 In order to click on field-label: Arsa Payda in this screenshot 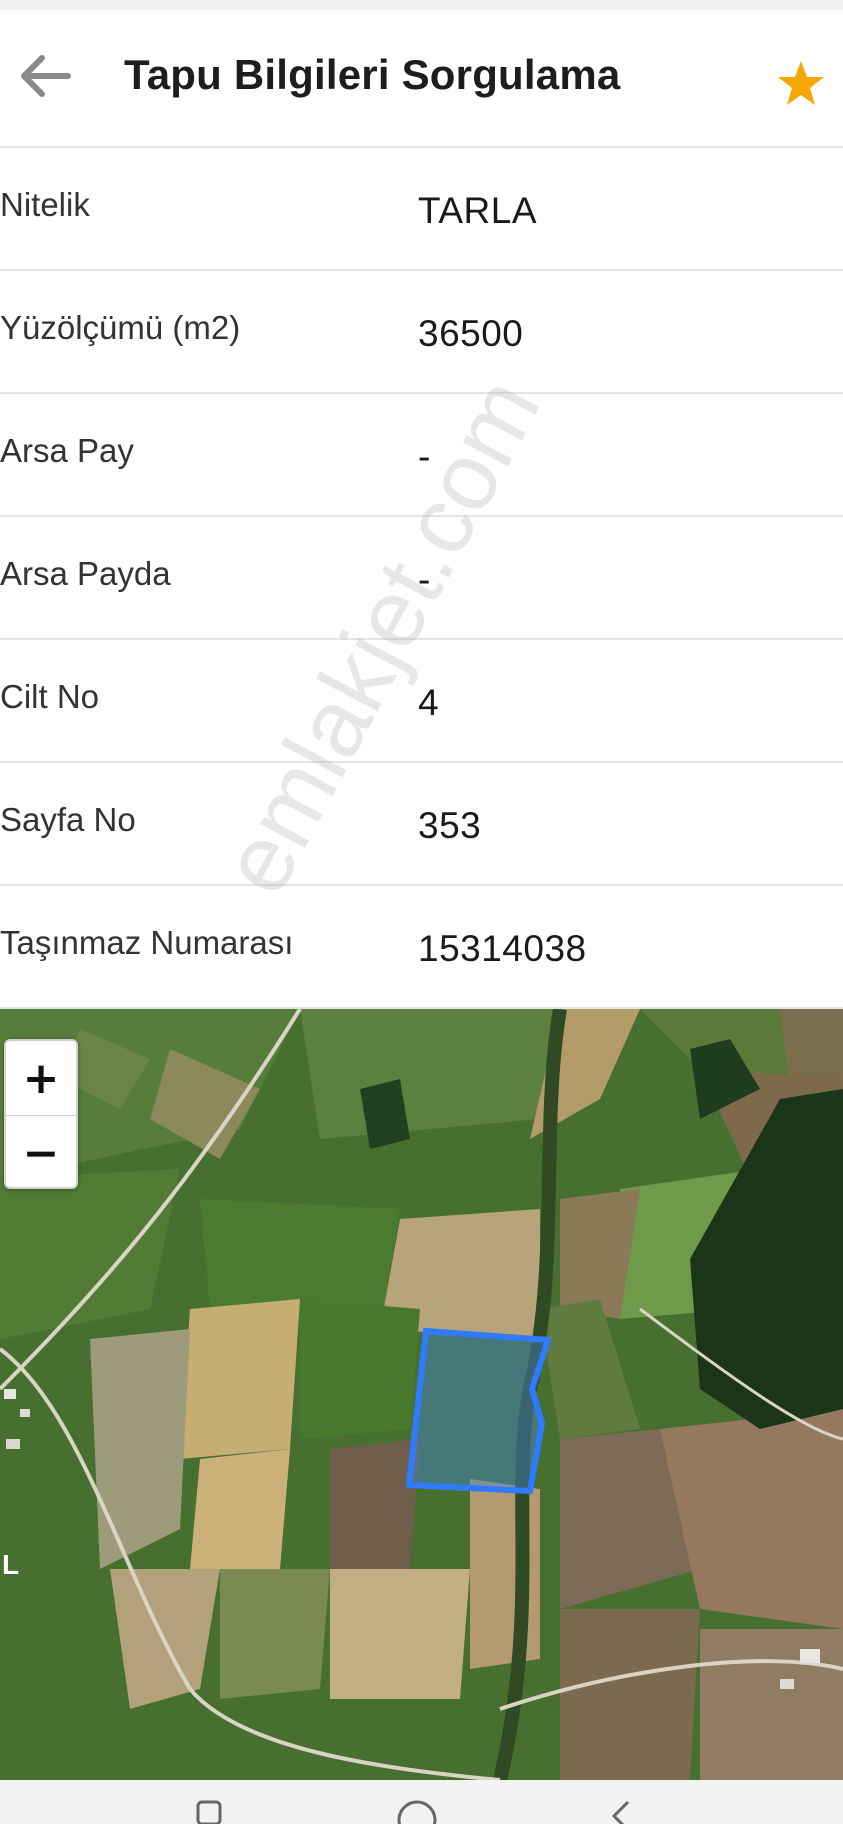, I will do `click(85, 573)`.